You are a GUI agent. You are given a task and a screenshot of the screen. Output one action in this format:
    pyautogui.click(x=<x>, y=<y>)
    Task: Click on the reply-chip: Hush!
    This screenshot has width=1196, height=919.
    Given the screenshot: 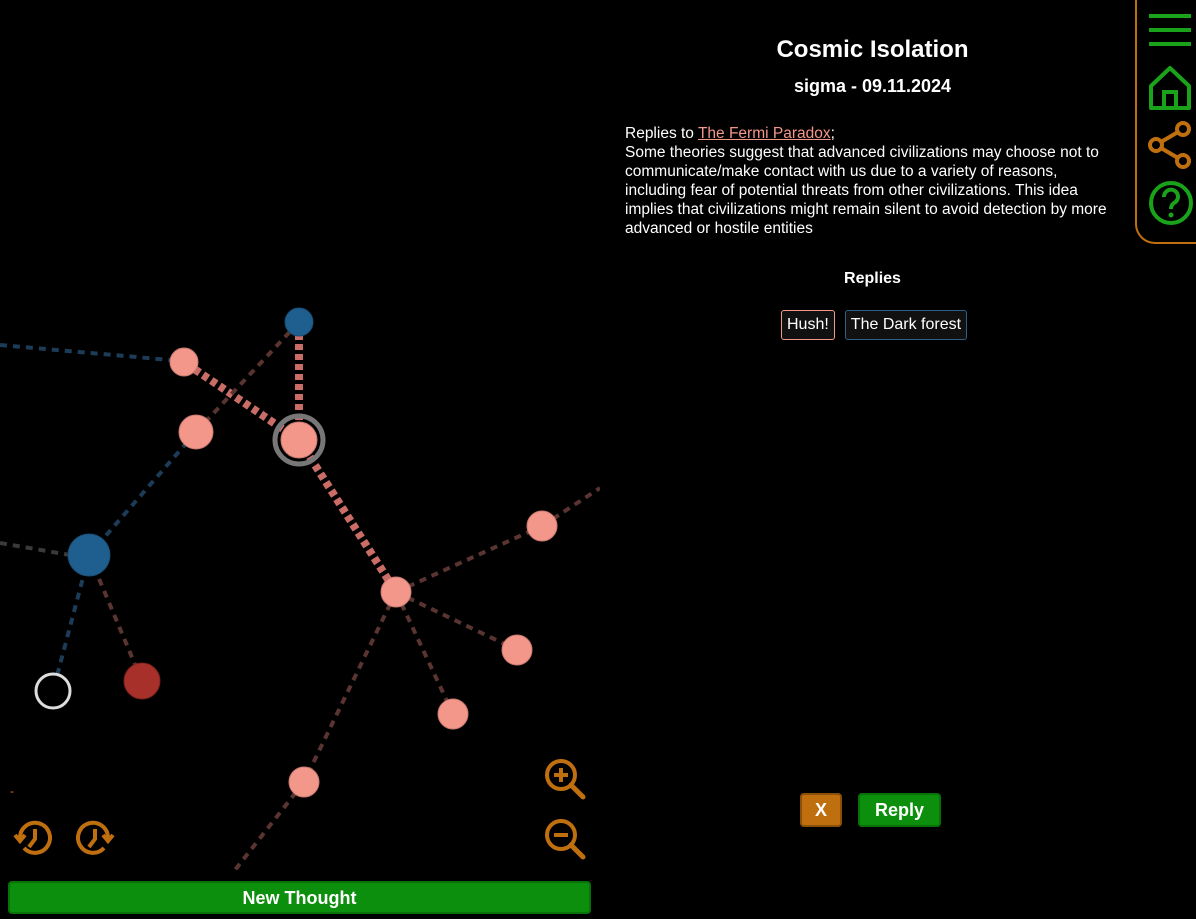 What is the action you would take?
    pyautogui.click(x=808, y=325)
    